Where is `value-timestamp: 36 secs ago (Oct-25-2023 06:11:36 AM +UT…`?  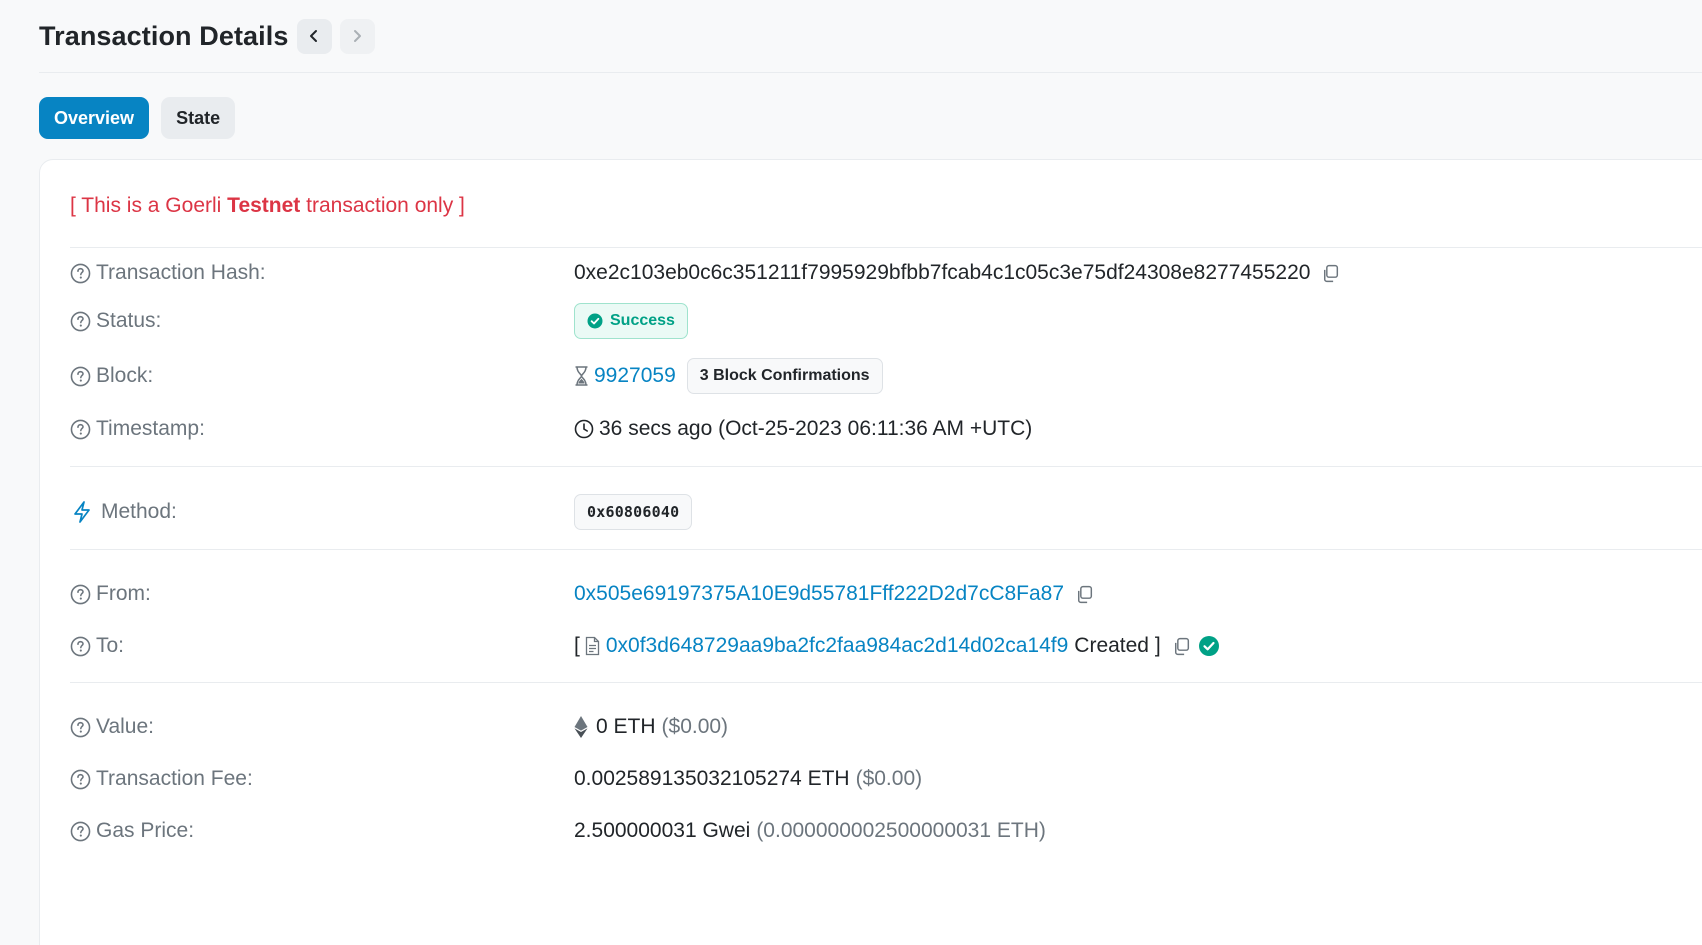
value-timestamp: 36 secs ago (Oct-25-2023 06:11:36 AM +UT… is located at coordinates (803, 429).